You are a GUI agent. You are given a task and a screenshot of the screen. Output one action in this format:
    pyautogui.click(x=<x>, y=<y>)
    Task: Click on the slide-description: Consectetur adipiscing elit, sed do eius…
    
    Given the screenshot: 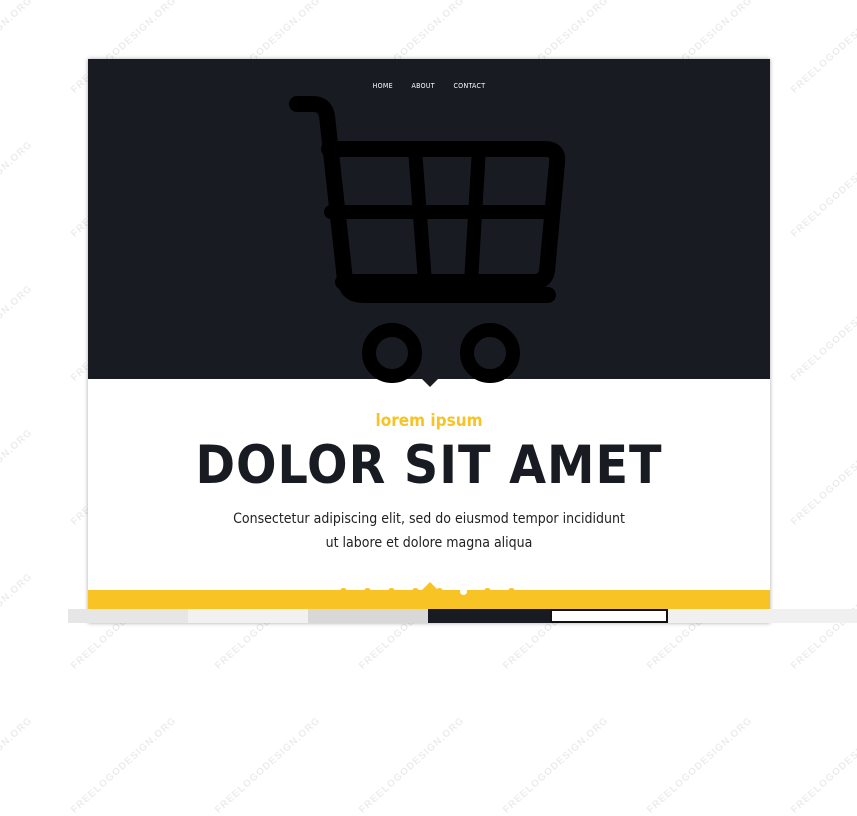 What is the action you would take?
    pyautogui.click(x=429, y=531)
    